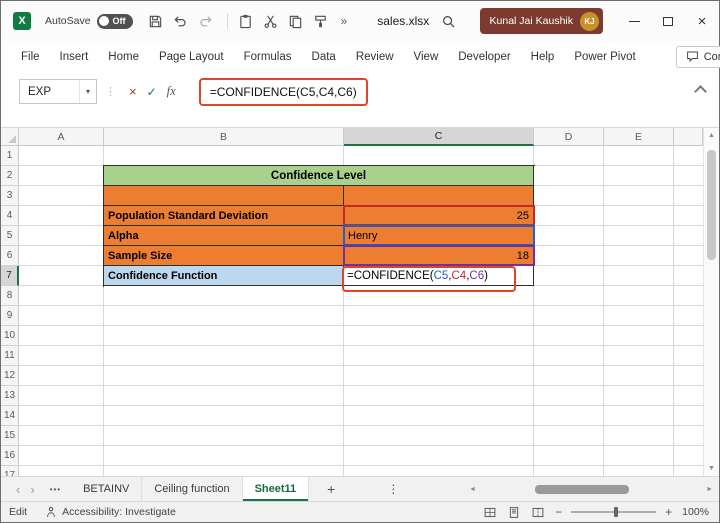 Image resolution: width=720 pixels, height=523 pixels. I want to click on minimize-button, so click(634, 21).